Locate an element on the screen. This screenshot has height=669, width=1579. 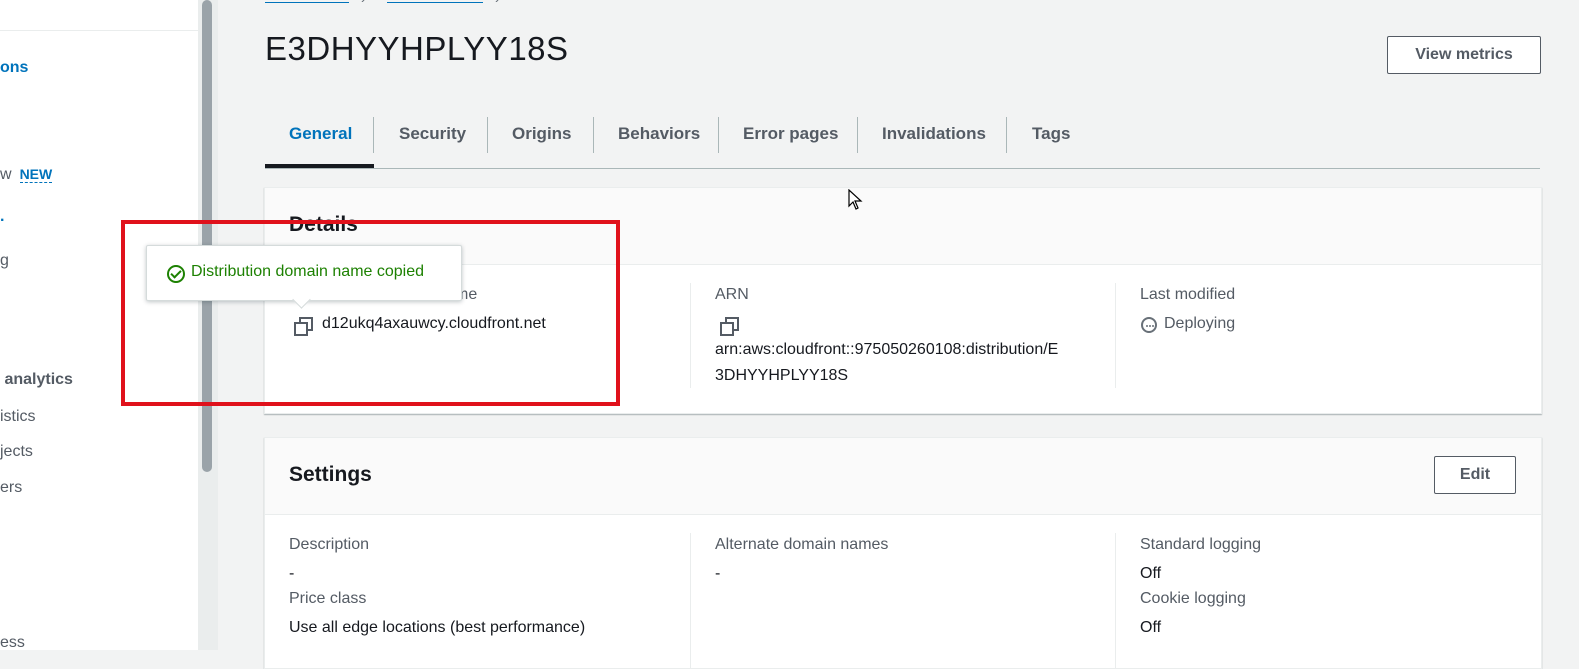
edit-button: Edit is located at coordinates (1475, 475).